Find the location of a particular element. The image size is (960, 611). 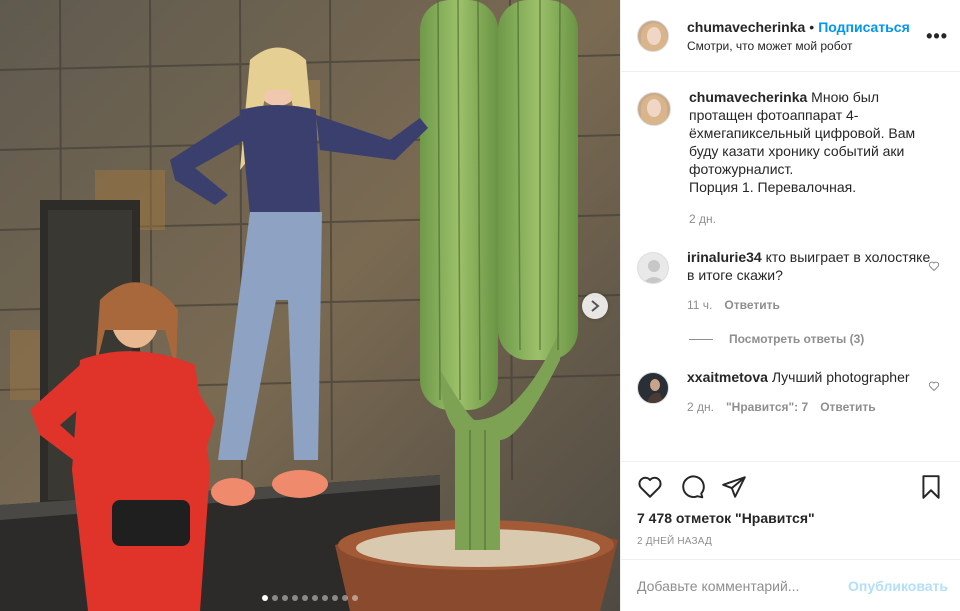

heart-icon is located at coordinates (650, 487).